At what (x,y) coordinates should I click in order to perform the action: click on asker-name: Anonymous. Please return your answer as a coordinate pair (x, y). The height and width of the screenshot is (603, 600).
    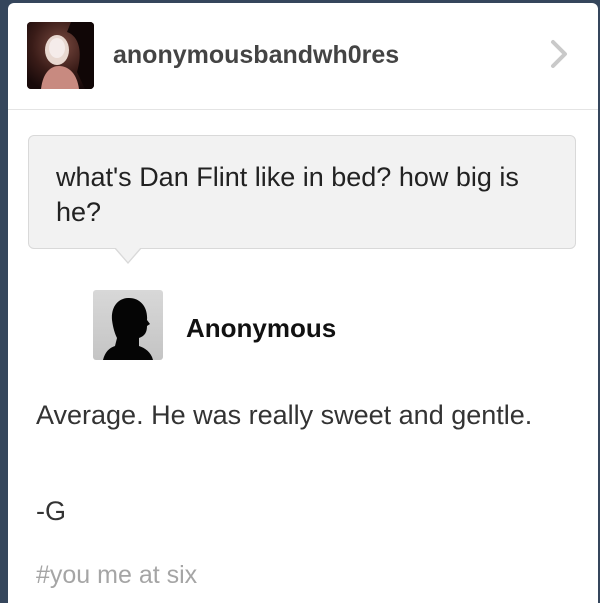
    Looking at the image, I should click on (261, 328).